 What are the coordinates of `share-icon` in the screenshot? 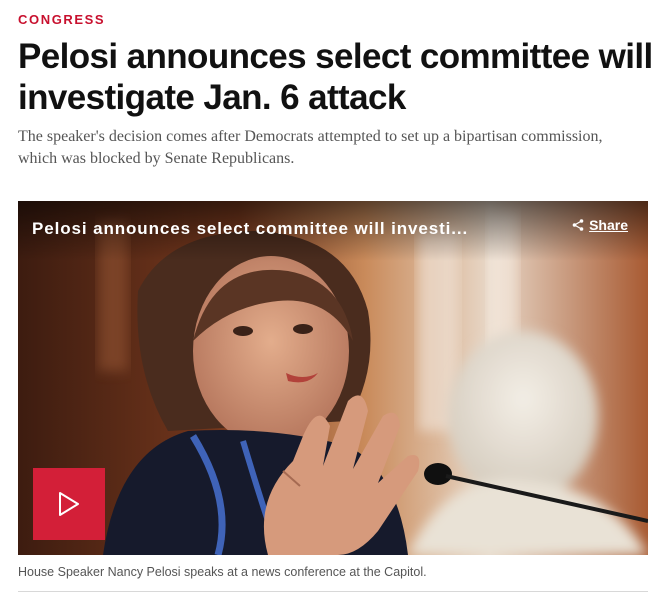 It's located at (578, 225).